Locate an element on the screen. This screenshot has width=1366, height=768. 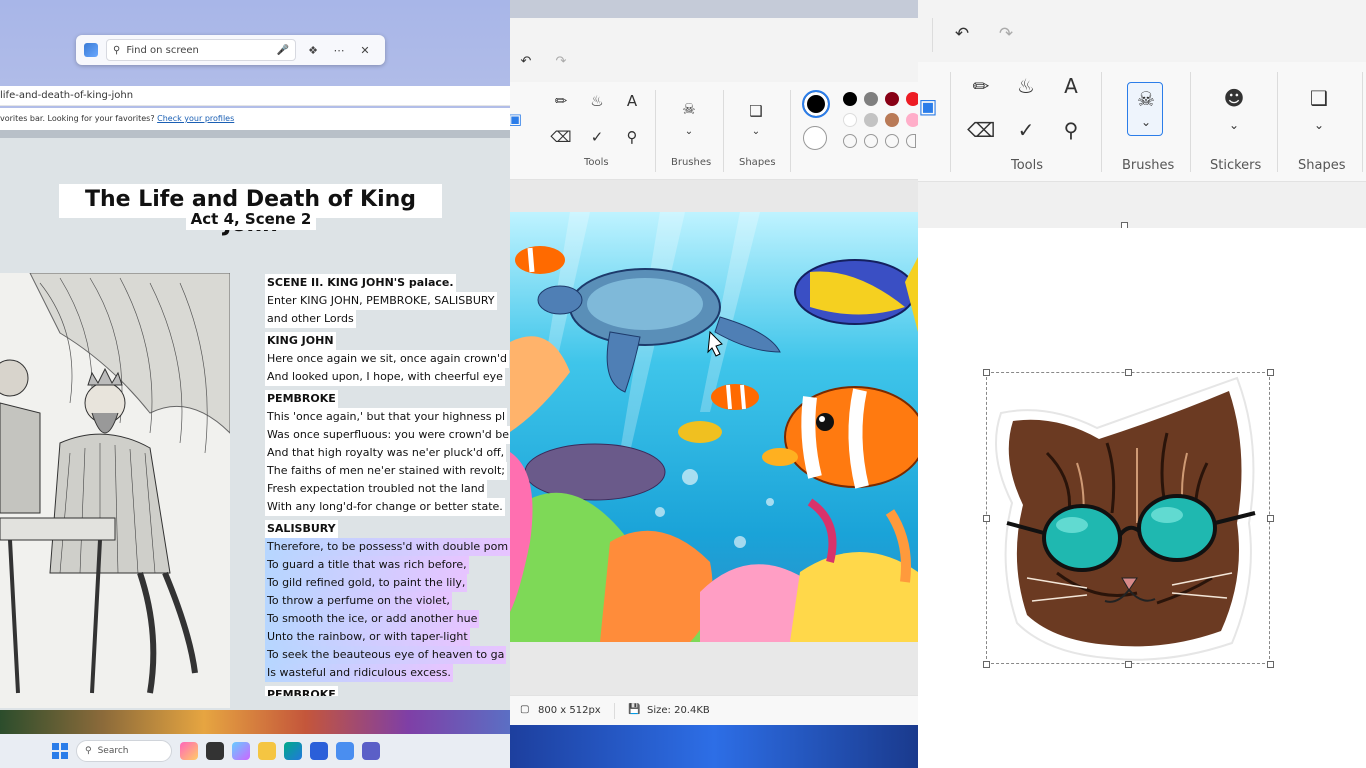
widgets-icon is located at coordinates (189, 751).